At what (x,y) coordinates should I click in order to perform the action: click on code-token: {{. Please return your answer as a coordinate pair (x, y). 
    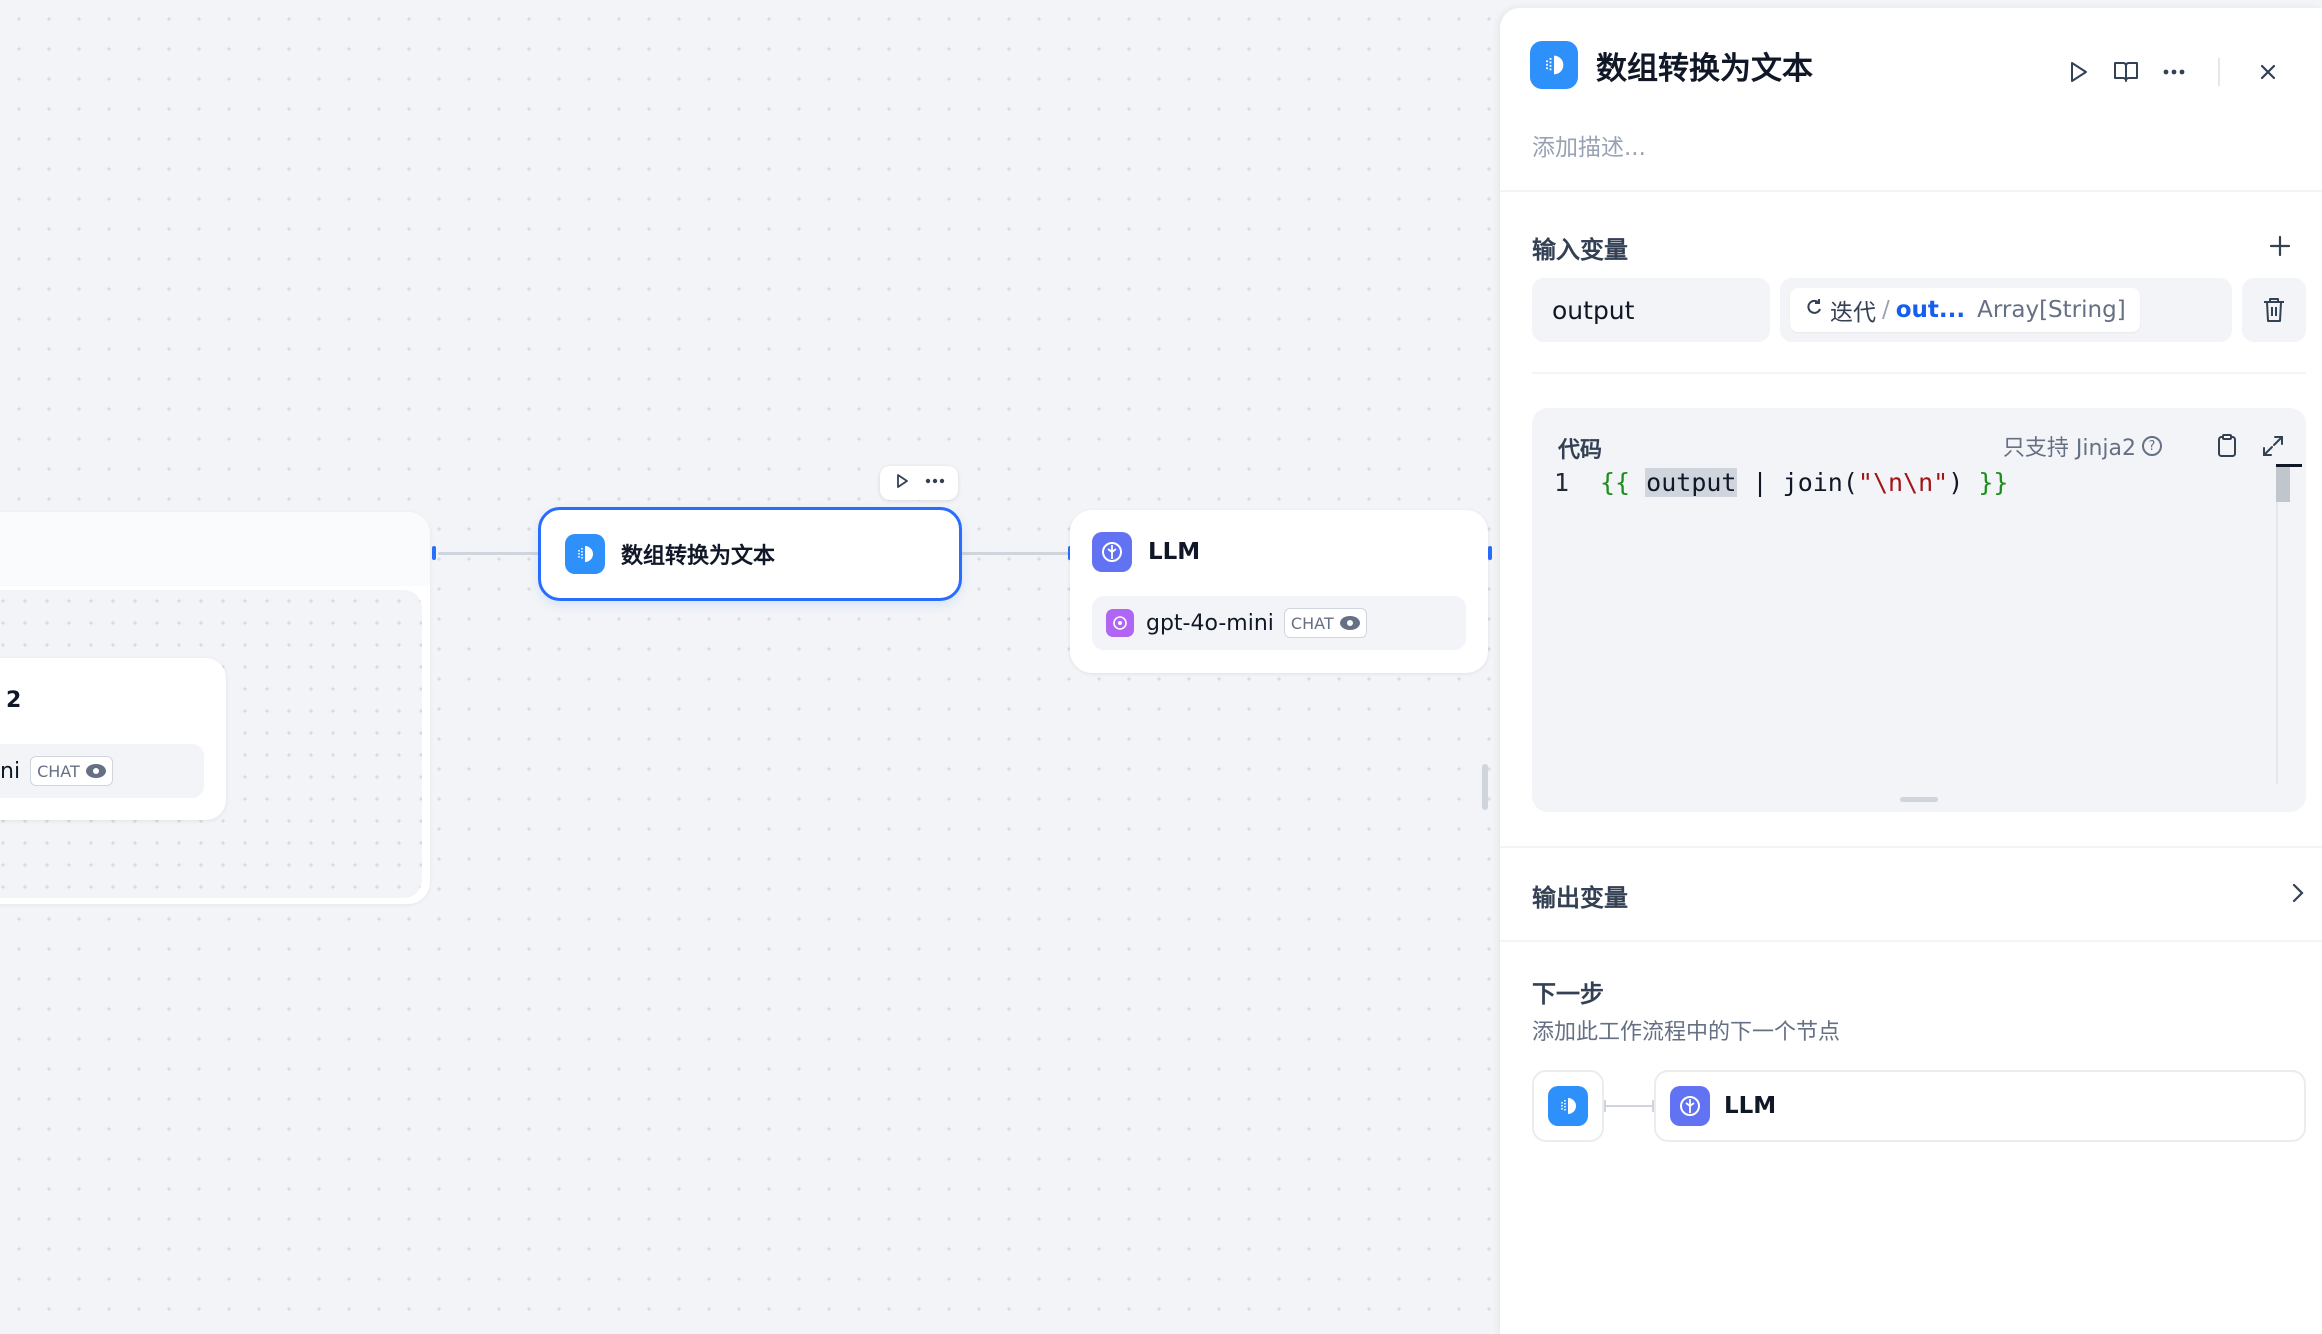
    Looking at the image, I should click on (1615, 482).